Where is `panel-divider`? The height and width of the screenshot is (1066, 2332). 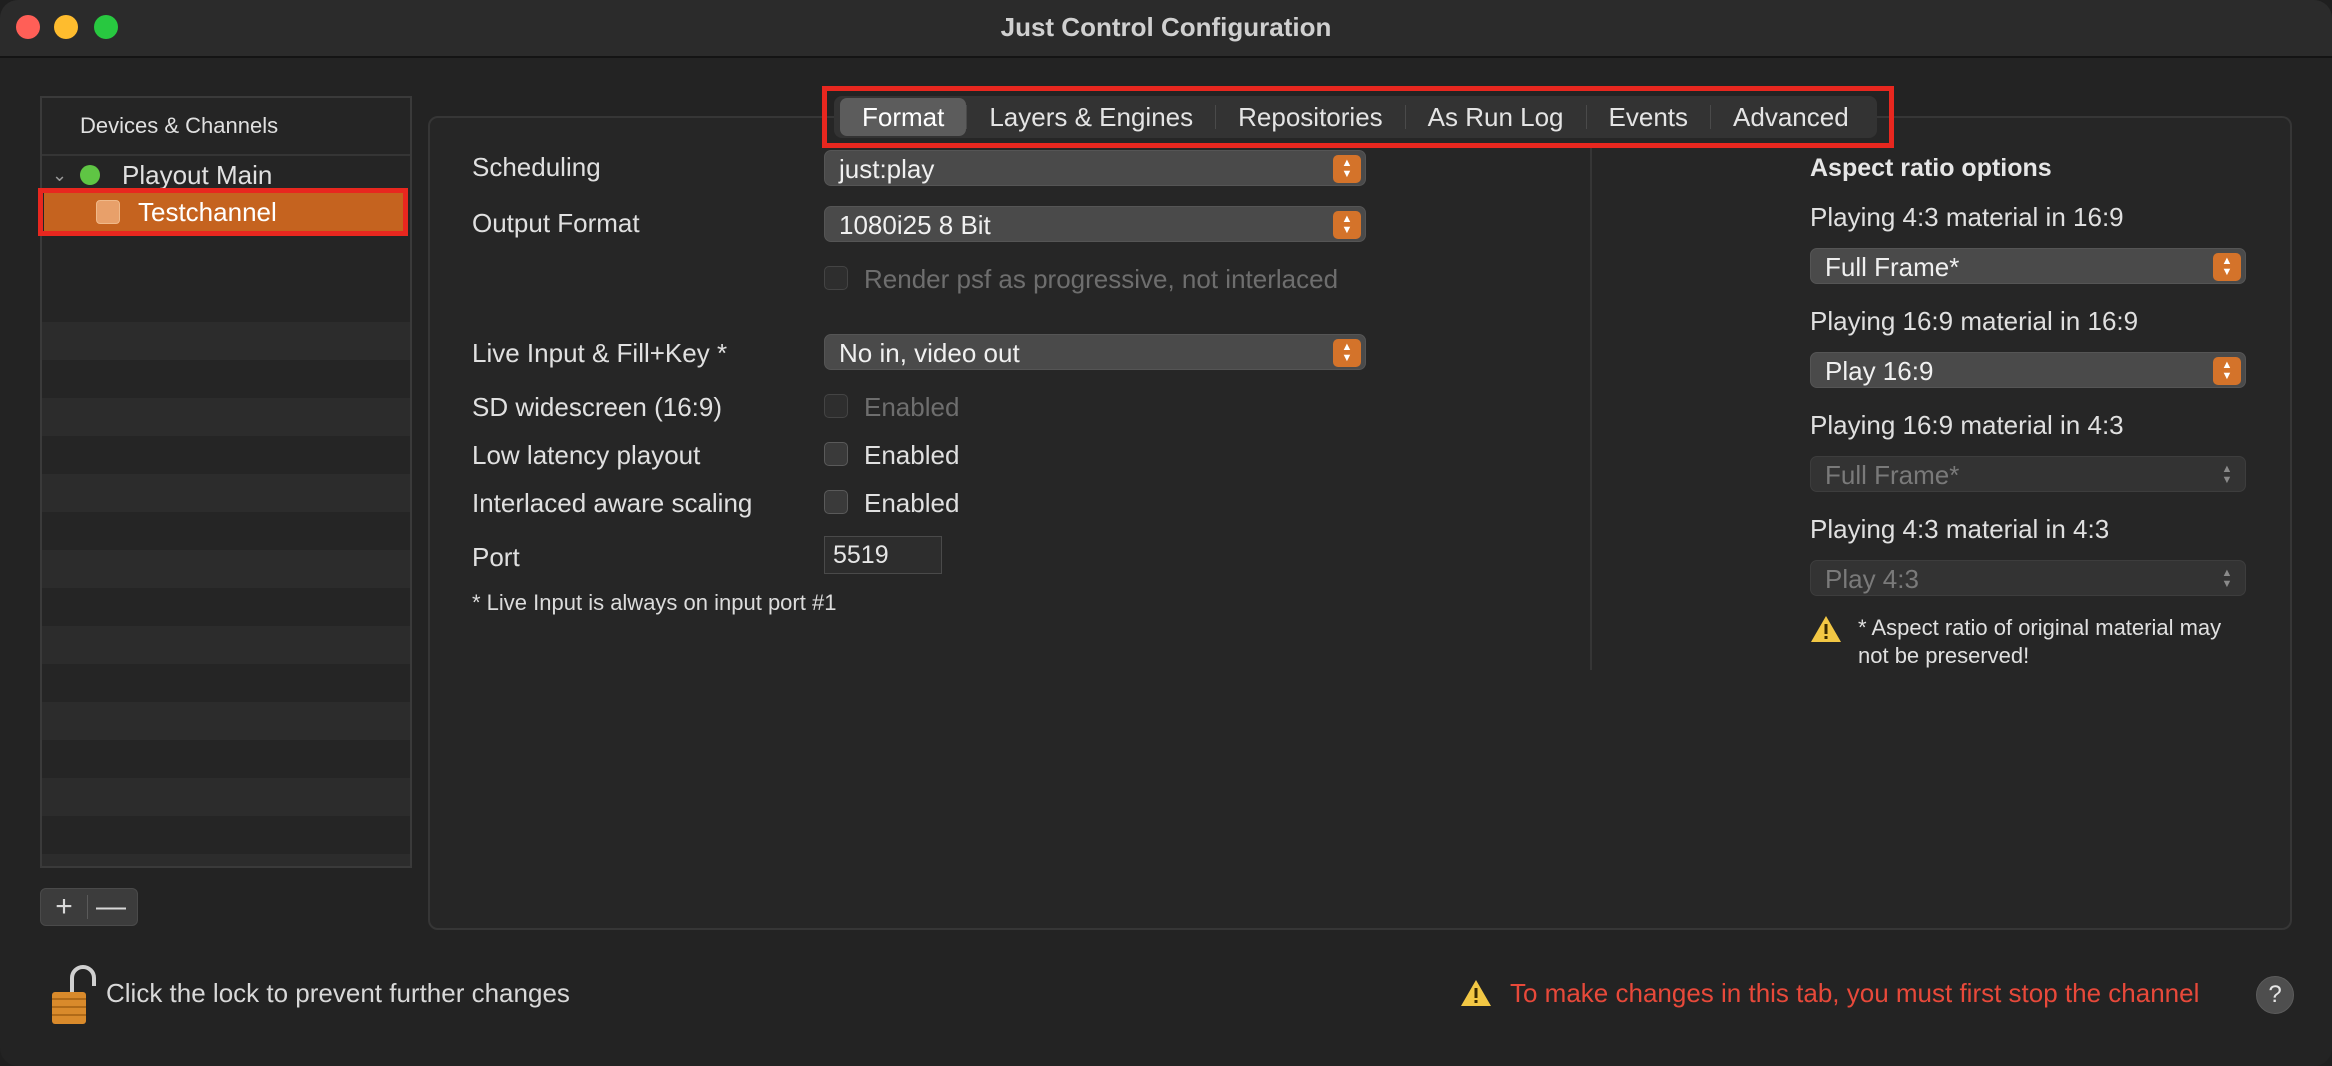
panel-divider is located at coordinates (1591, 409).